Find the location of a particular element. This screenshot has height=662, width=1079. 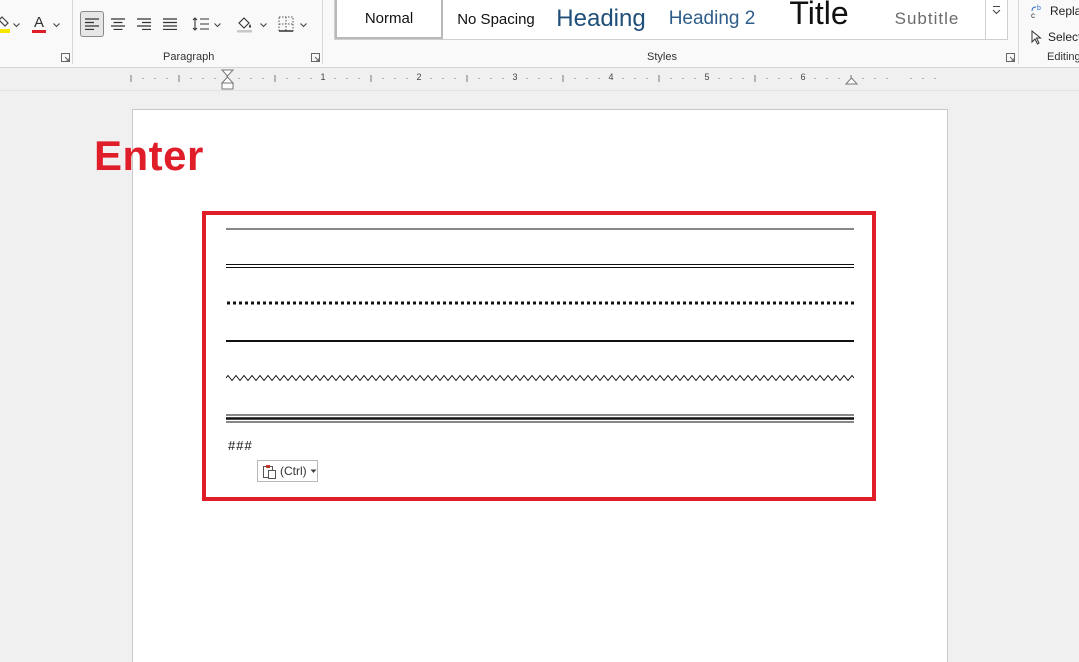

ruler-number: 5 is located at coordinates (707, 77).